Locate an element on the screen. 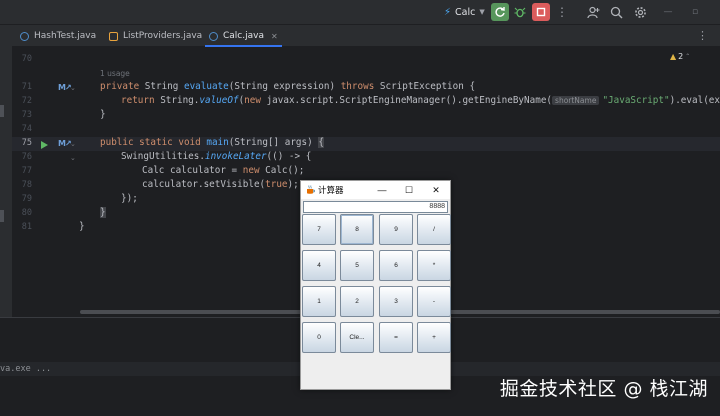 This screenshot has width=720, height=416. line-number: 72 is located at coordinates (26, 101).